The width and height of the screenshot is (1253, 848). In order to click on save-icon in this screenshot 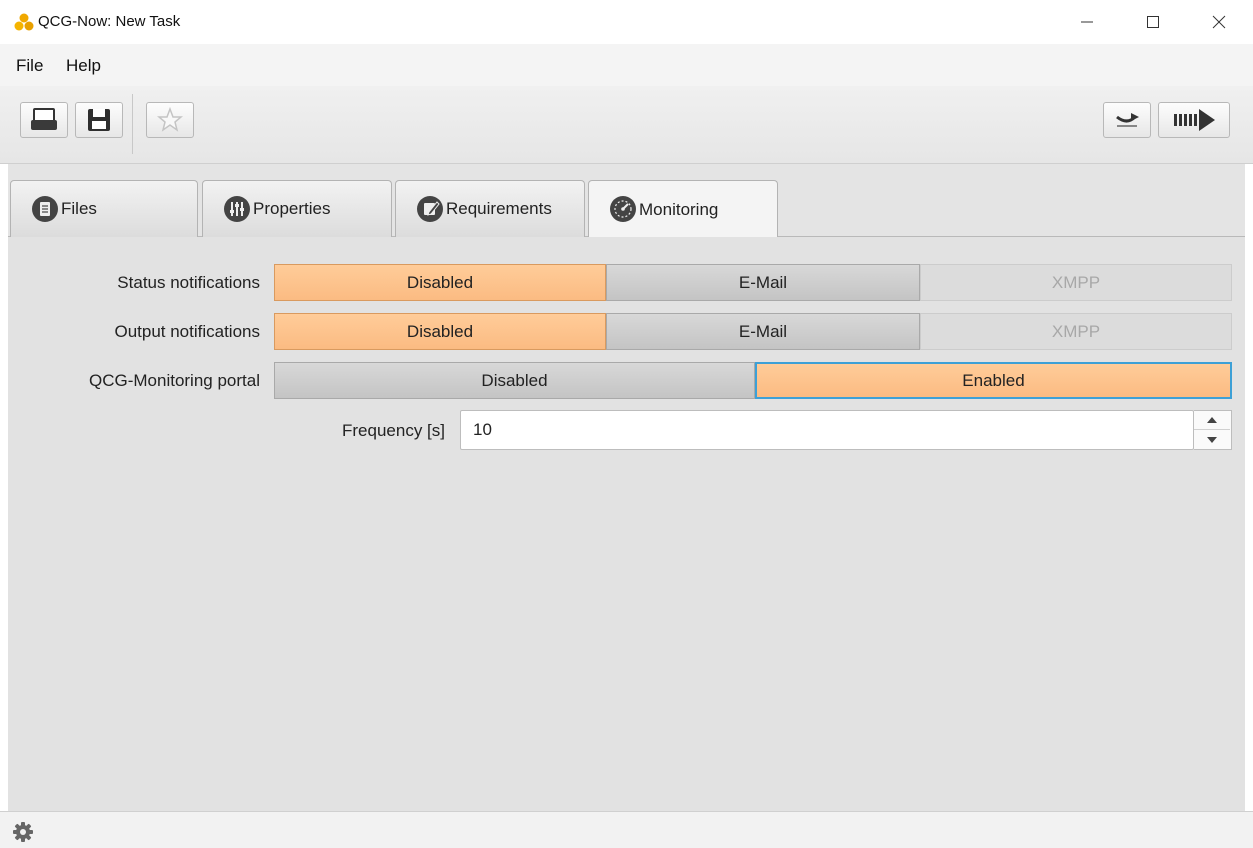, I will do `click(99, 120)`.